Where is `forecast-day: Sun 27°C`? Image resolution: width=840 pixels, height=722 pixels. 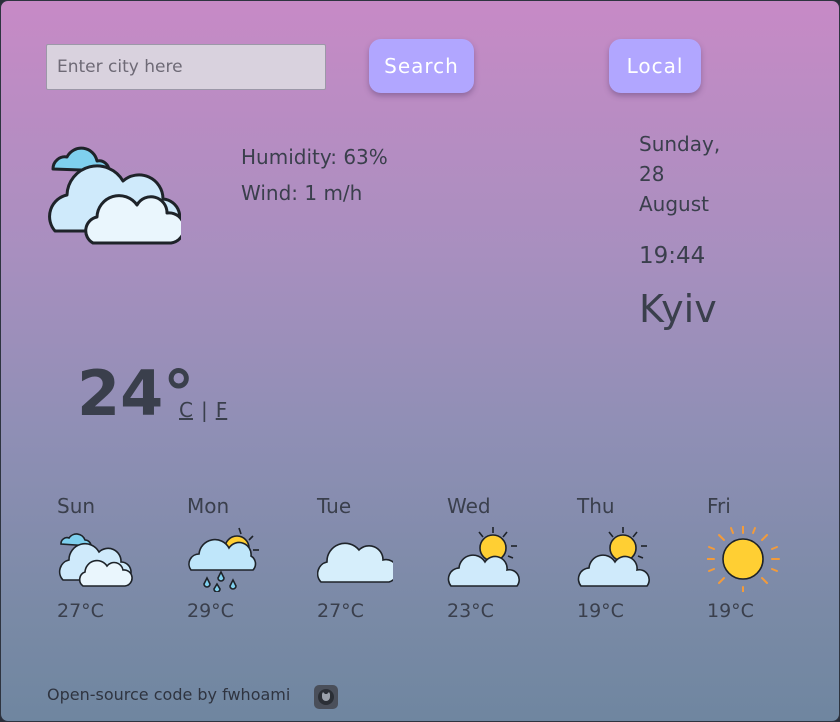
forecast-day: Sun 27°C is located at coordinates (112, 558).